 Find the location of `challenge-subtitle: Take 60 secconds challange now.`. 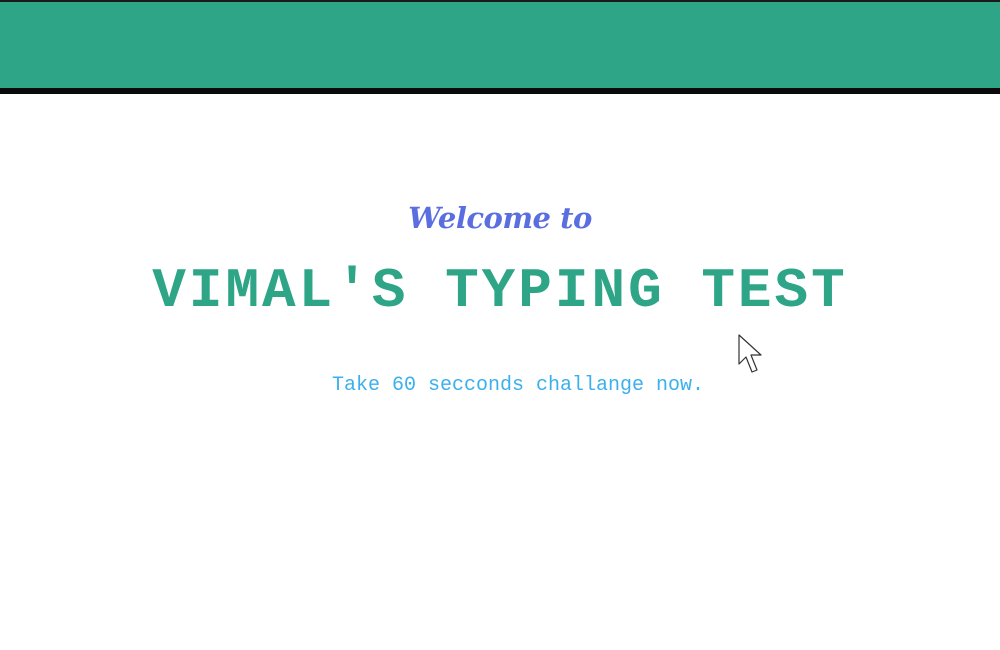

challenge-subtitle: Take 60 secconds challange now. is located at coordinates (518, 385).